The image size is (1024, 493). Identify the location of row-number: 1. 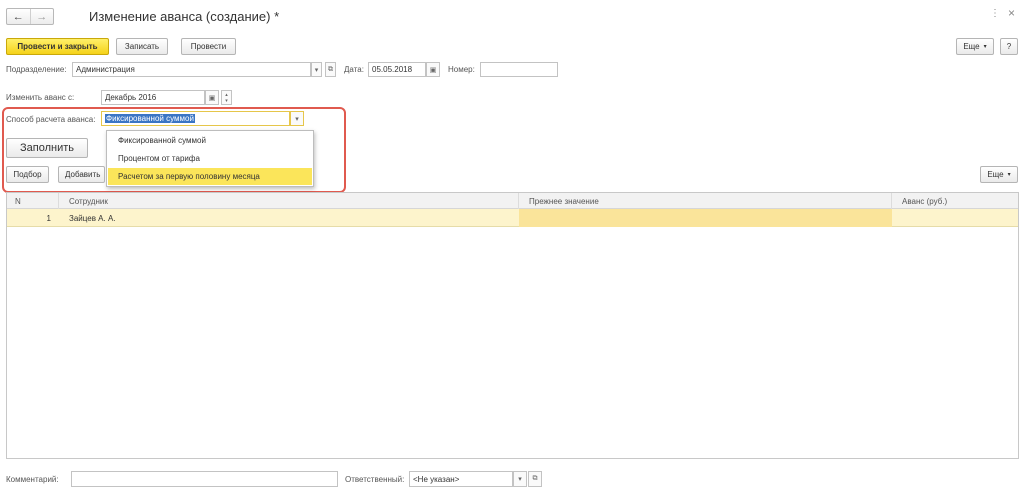
(48, 218).